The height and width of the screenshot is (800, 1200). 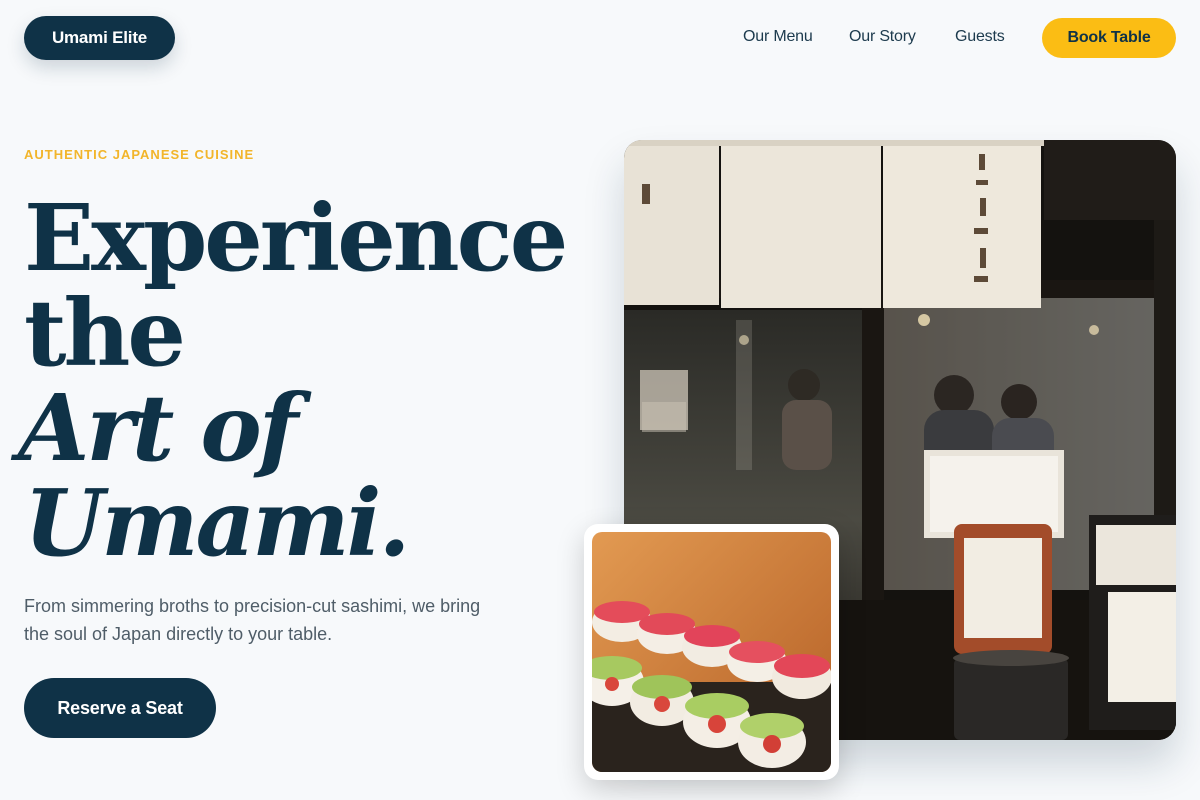 I want to click on brand-logo-button: Umami Elite, so click(x=99, y=38).